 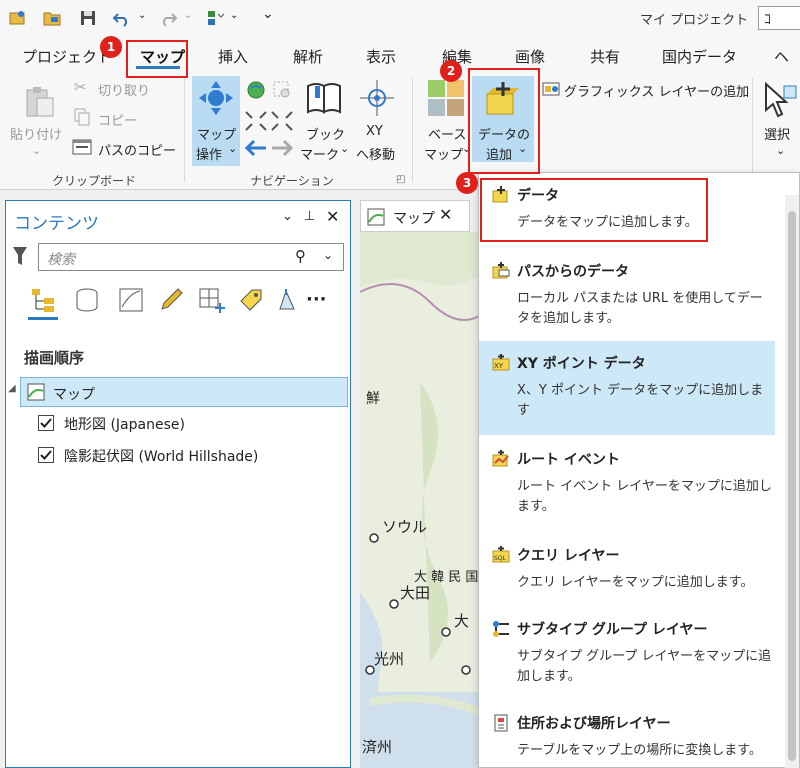 What do you see at coordinates (88, 18) in the screenshot?
I see `save-project-icon` at bounding box center [88, 18].